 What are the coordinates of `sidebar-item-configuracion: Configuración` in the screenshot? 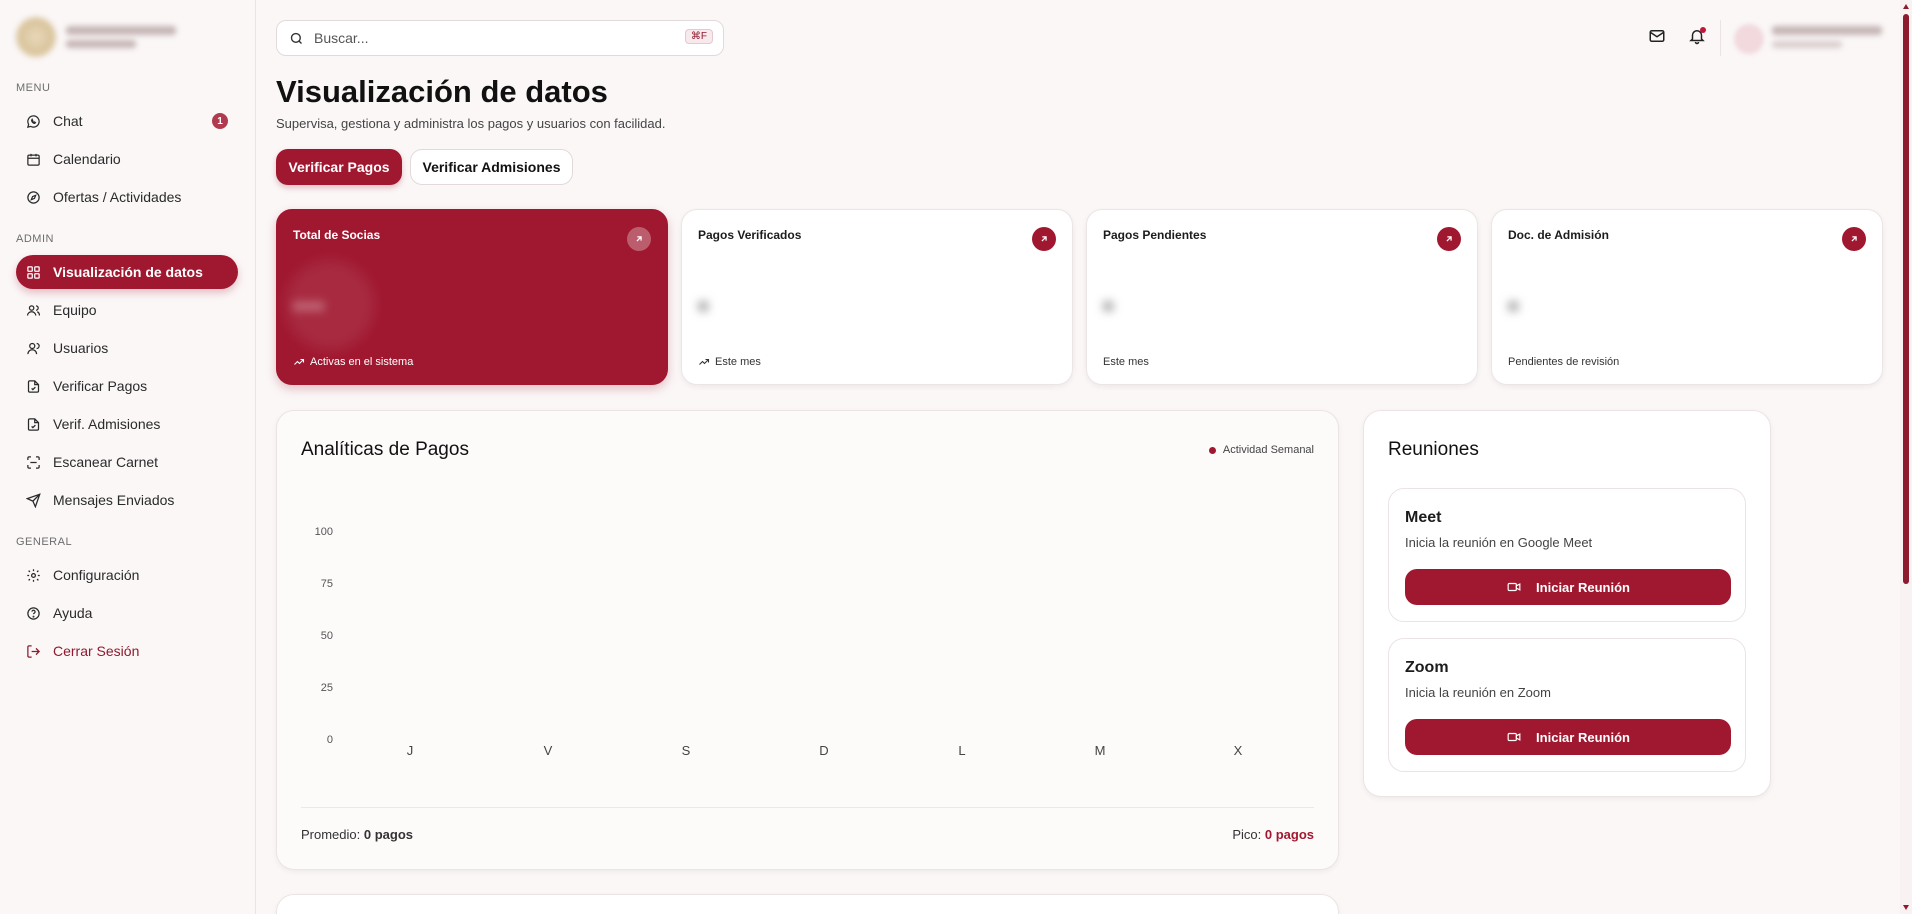 It's located at (127, 575).